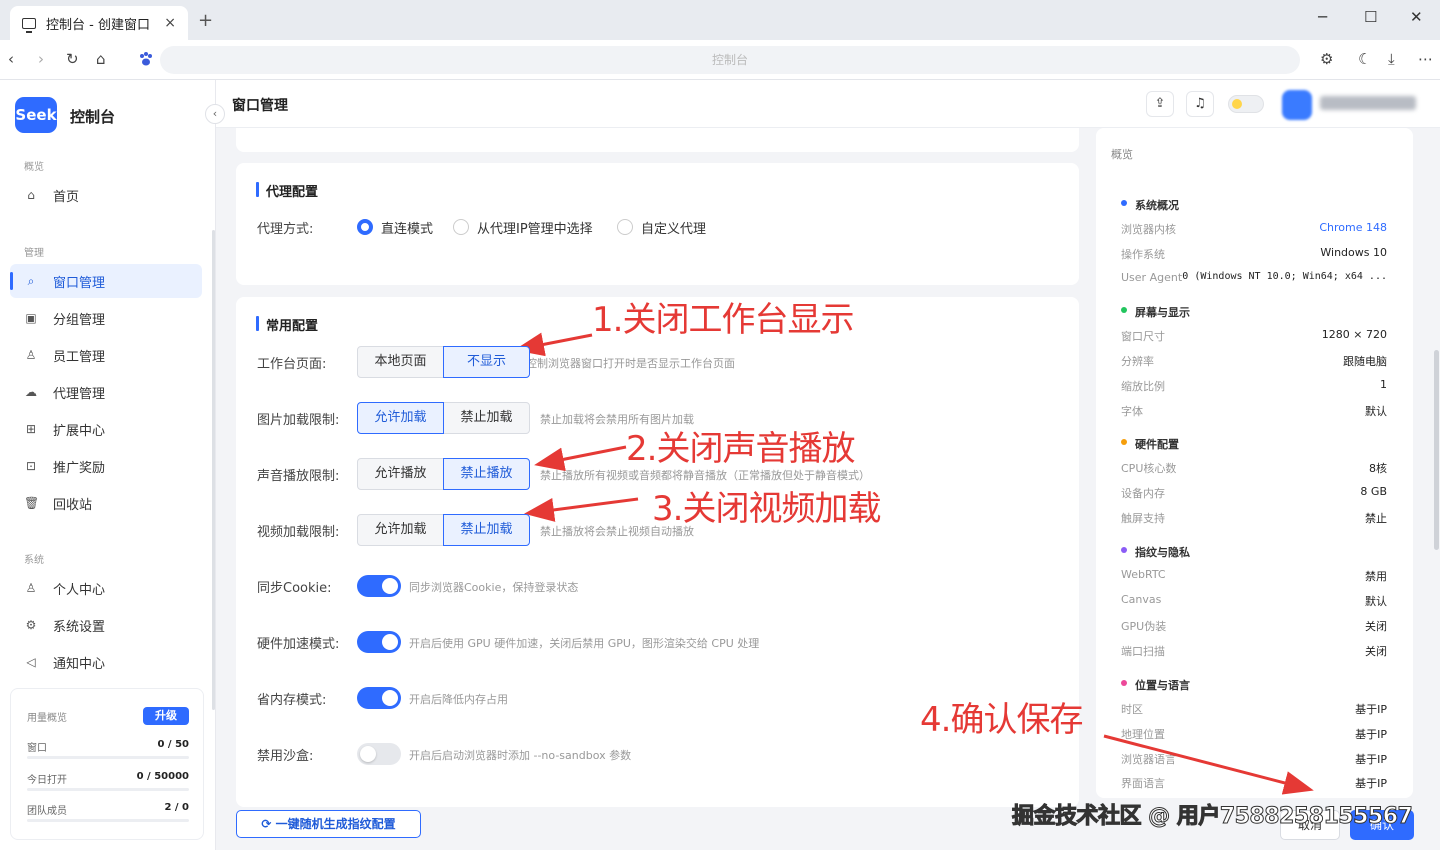  What do you see at coordinates (106, 503) in the screenshot?
I see `sidebar-item-trash: 🗑 回收站` at bounding box center [106, 503].